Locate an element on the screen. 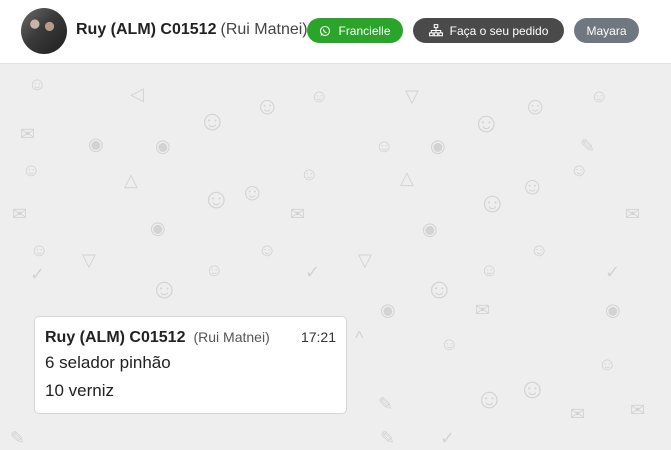 This screenshot has width=671, height=450. chevron-up-icon: ^ is located at coordinates (359, 338).